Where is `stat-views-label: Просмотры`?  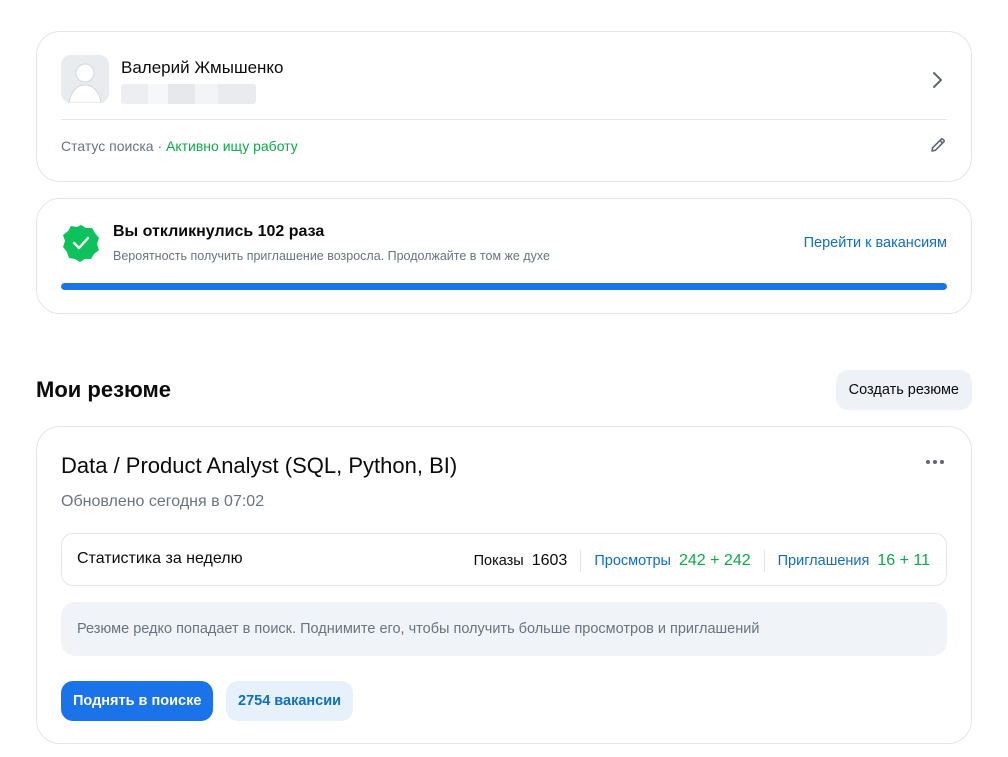 stat-views-label: Просмотры is located at coordinates (632, 561).